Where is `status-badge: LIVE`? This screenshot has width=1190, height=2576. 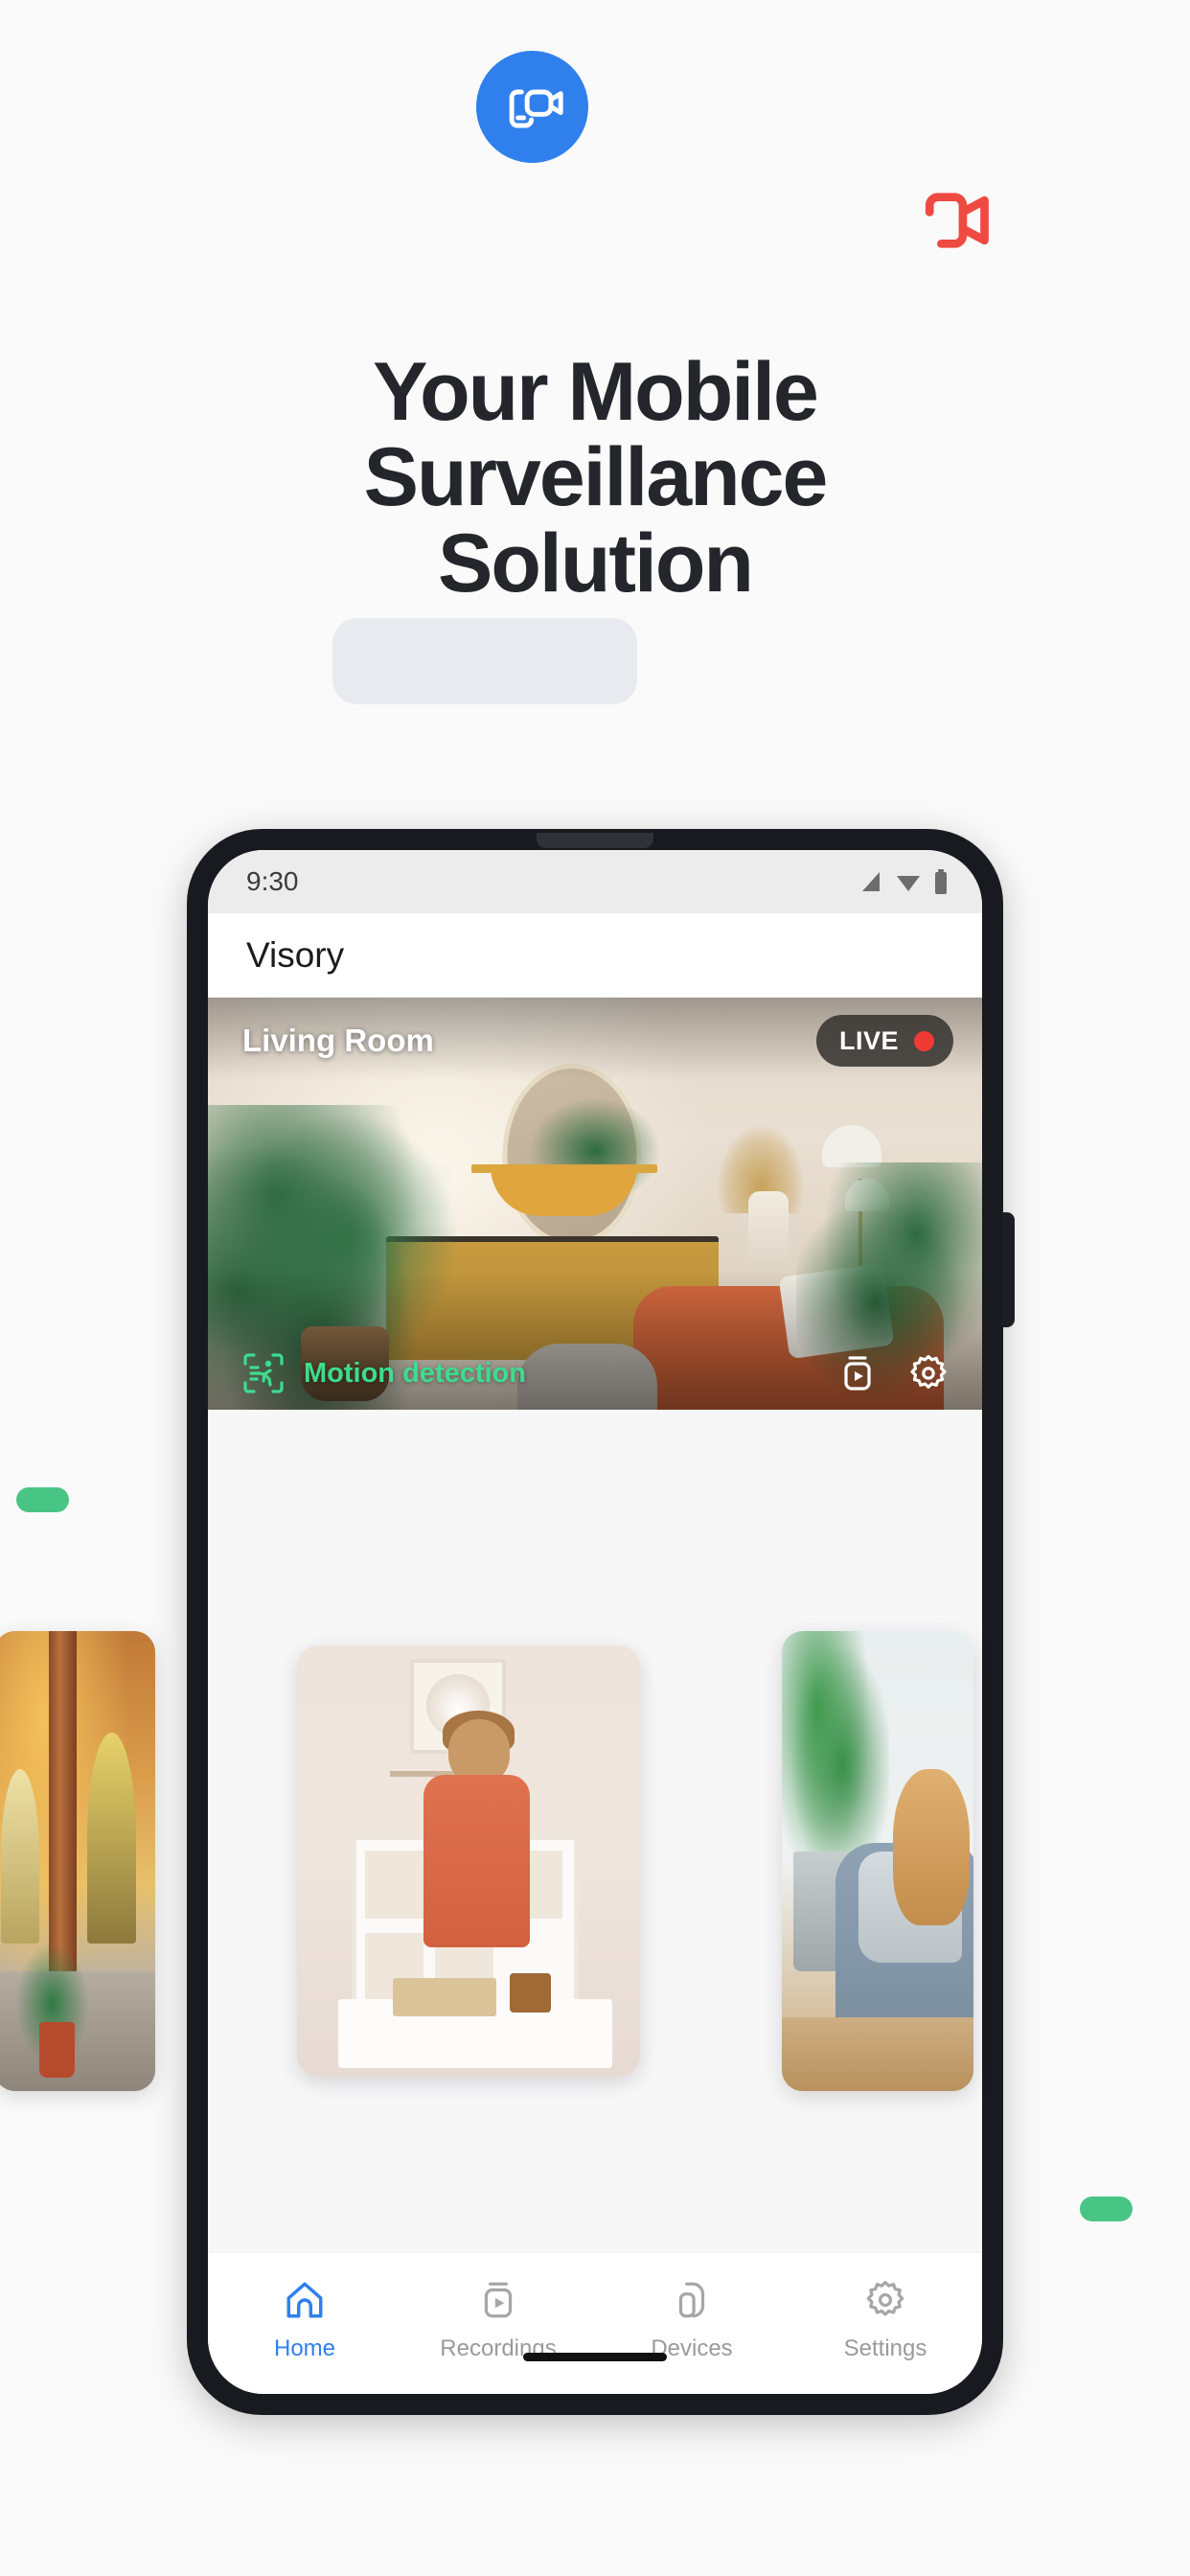 status-badge: LIVE is located at coordinates (884, 1041).